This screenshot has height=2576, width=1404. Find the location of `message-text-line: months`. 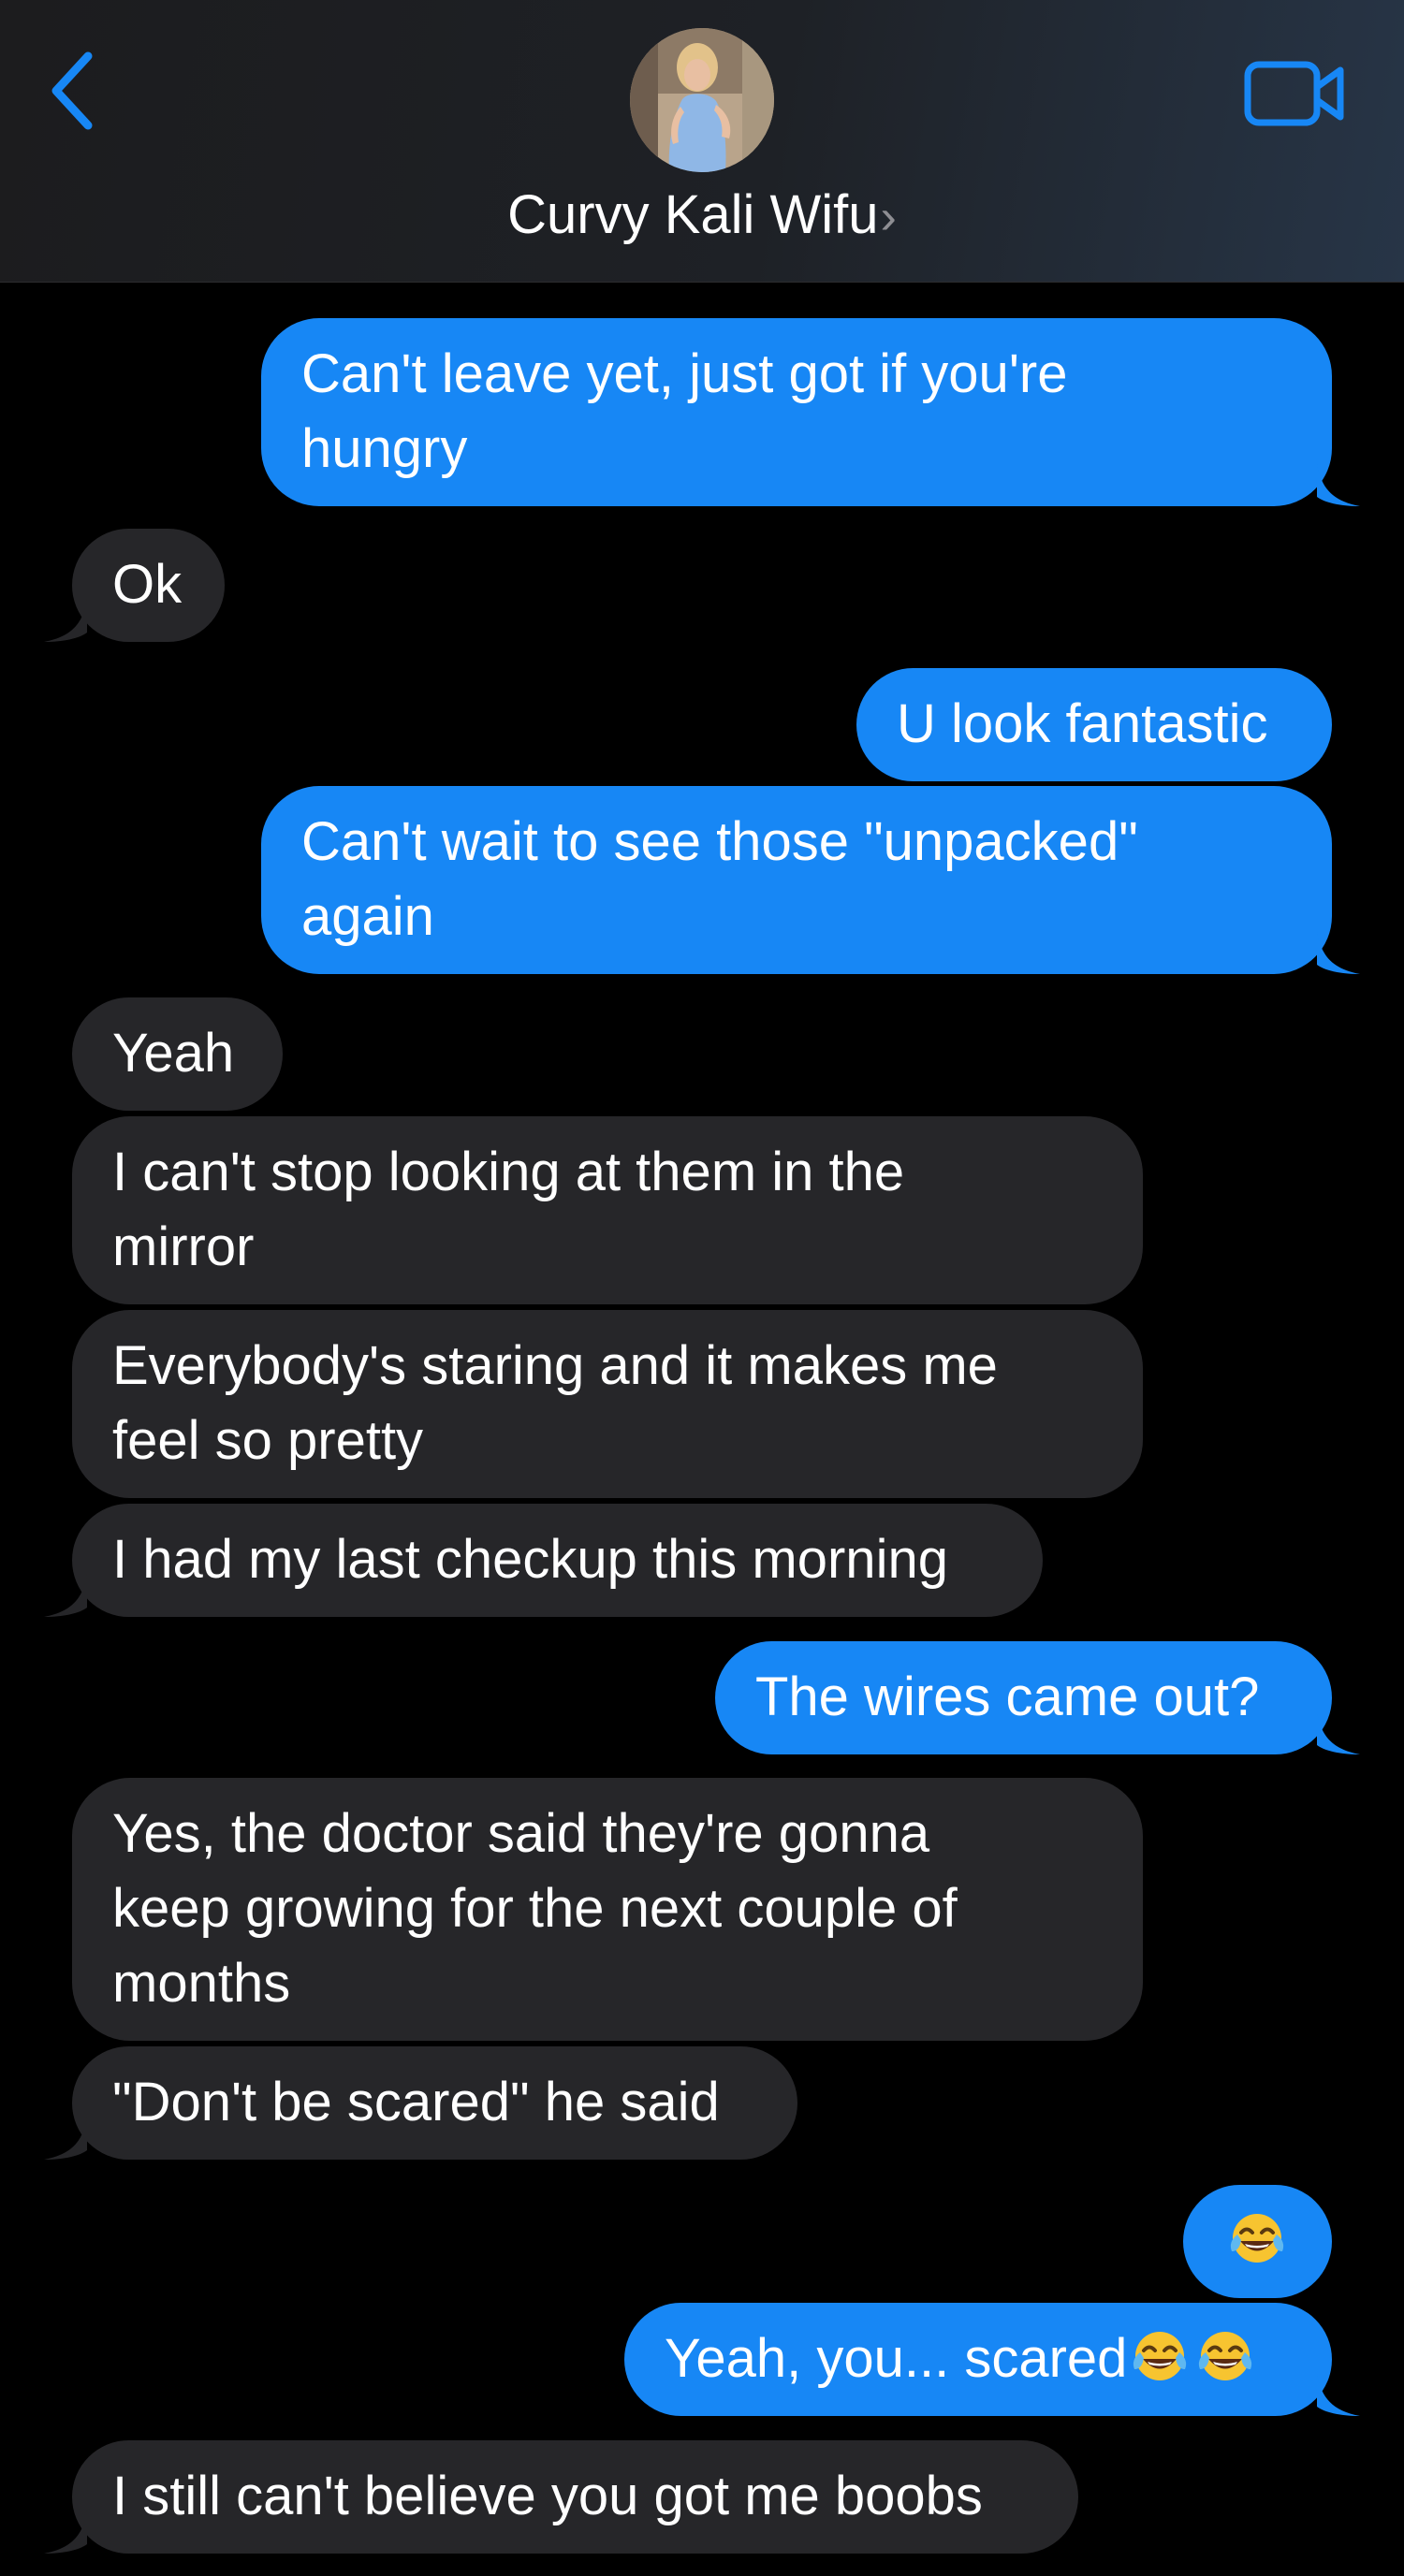

message-text-line: months is located at coordinates (201, 1983).